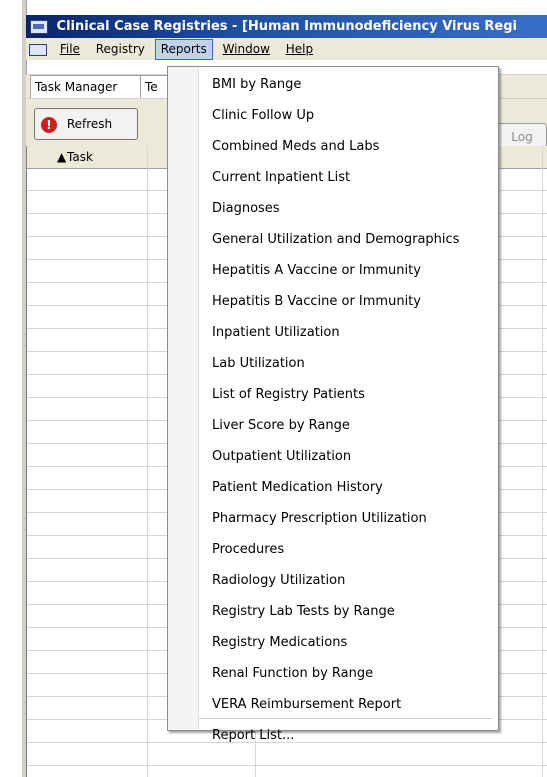  Describe the element at coordinates (297, 488) in the screenshot. I see `report-patient-medication-history: Patient Medication History` at that location.